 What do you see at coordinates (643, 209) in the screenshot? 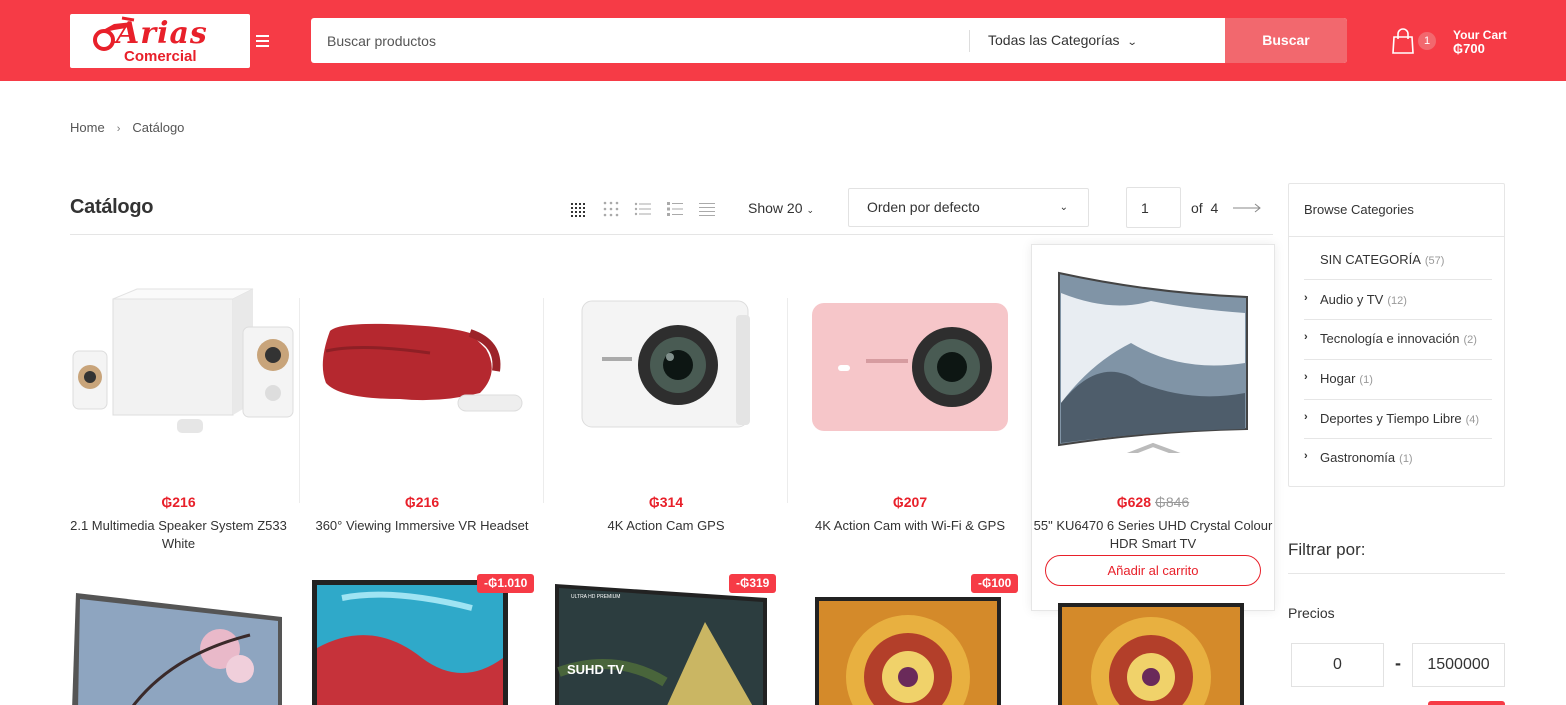
I see `list-view-icon` at bounding box center [643, 209].